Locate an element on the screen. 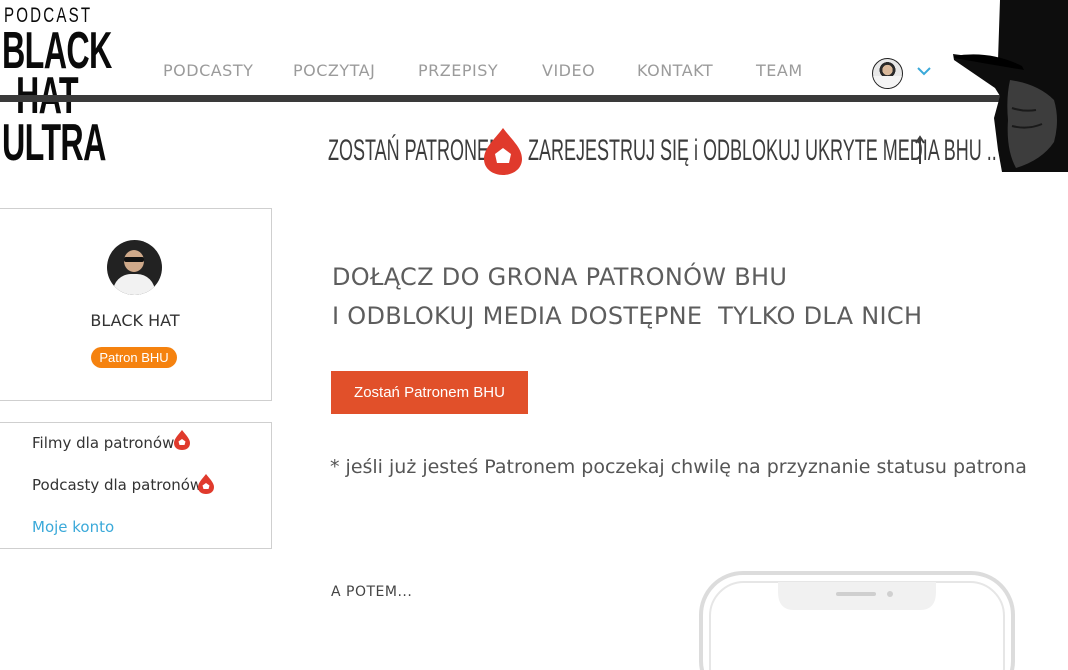 The height and width of the screenshot is (670, 1068). chevron-down-icon is located at coordinates (924, 71).